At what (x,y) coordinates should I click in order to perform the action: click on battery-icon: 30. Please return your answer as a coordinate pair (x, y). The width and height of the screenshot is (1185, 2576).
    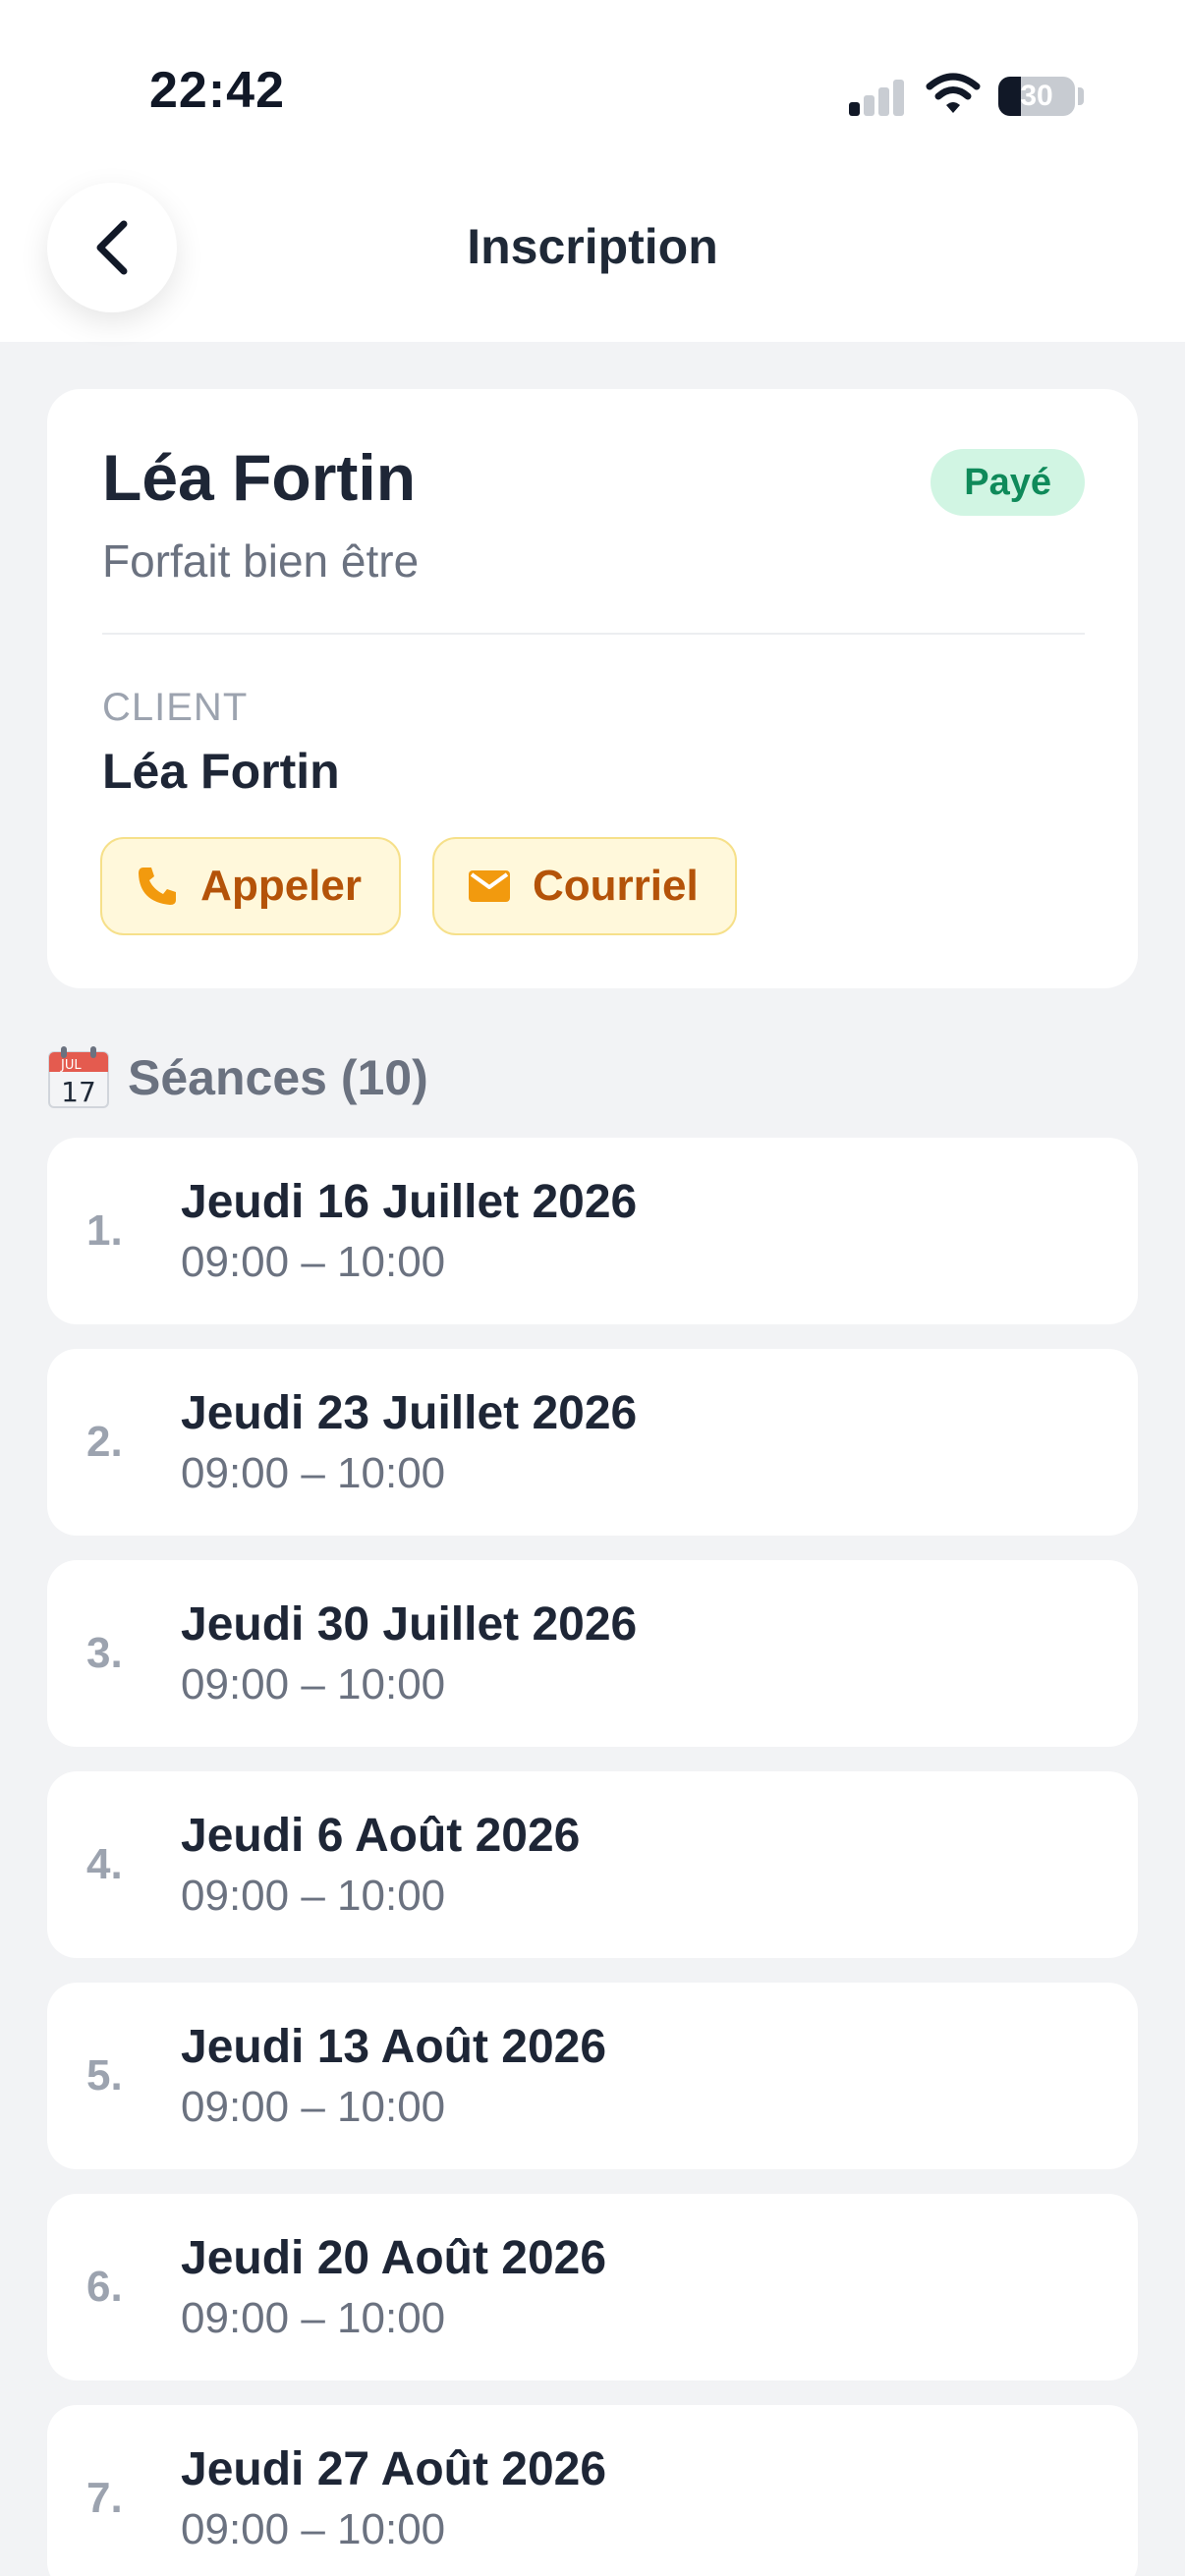
    Looking at the image, I should click on (1037, 96).